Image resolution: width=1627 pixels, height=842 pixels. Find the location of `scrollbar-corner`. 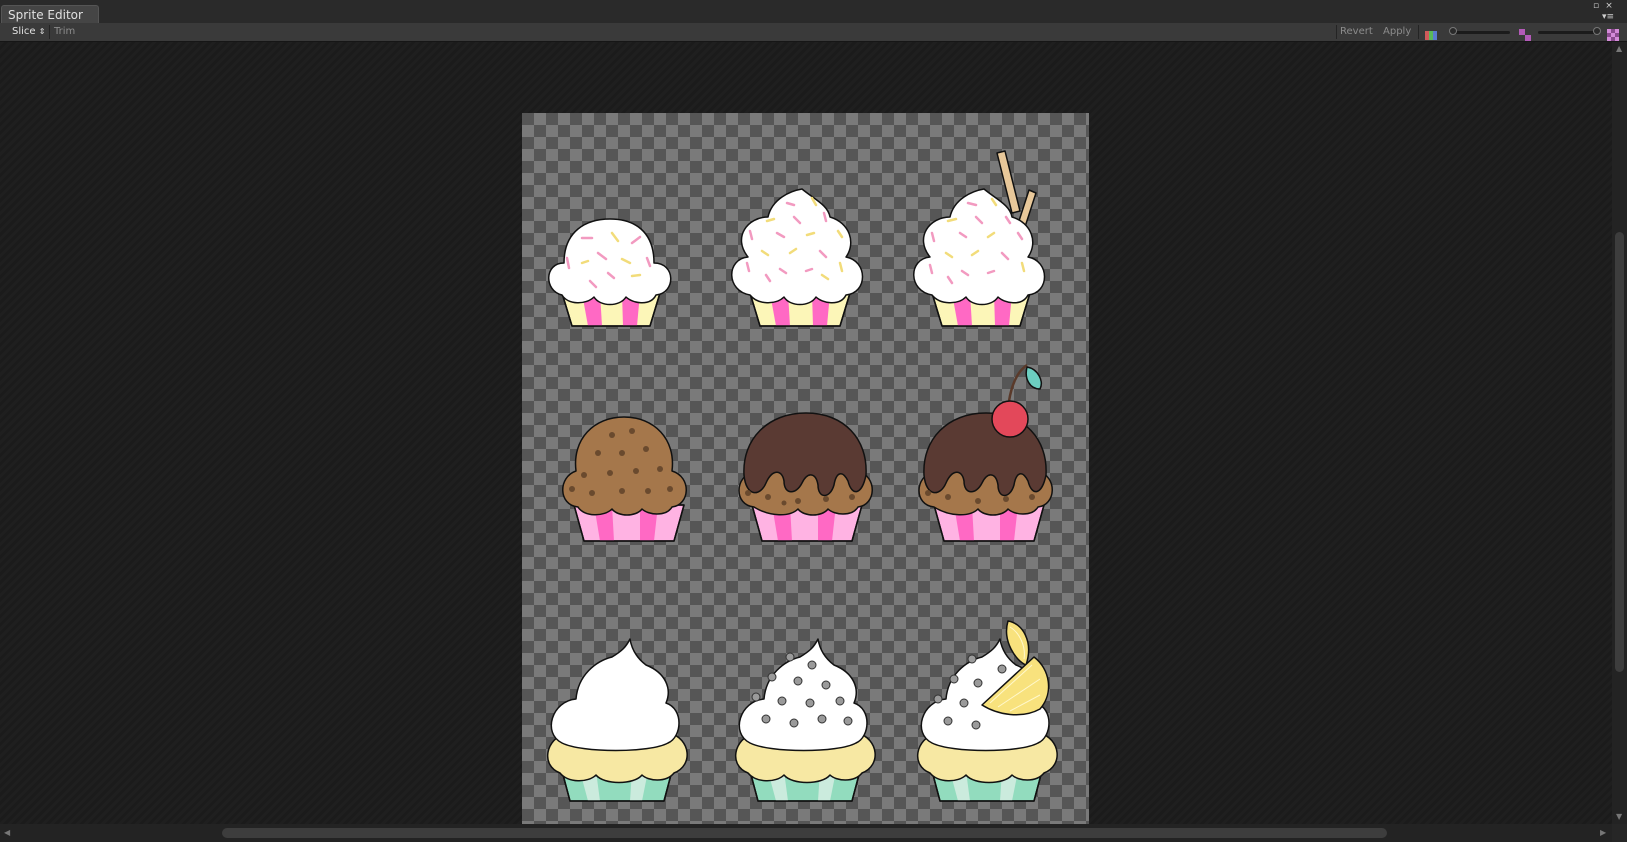

scrollbar-corner is located at coordinates (1619, 833).